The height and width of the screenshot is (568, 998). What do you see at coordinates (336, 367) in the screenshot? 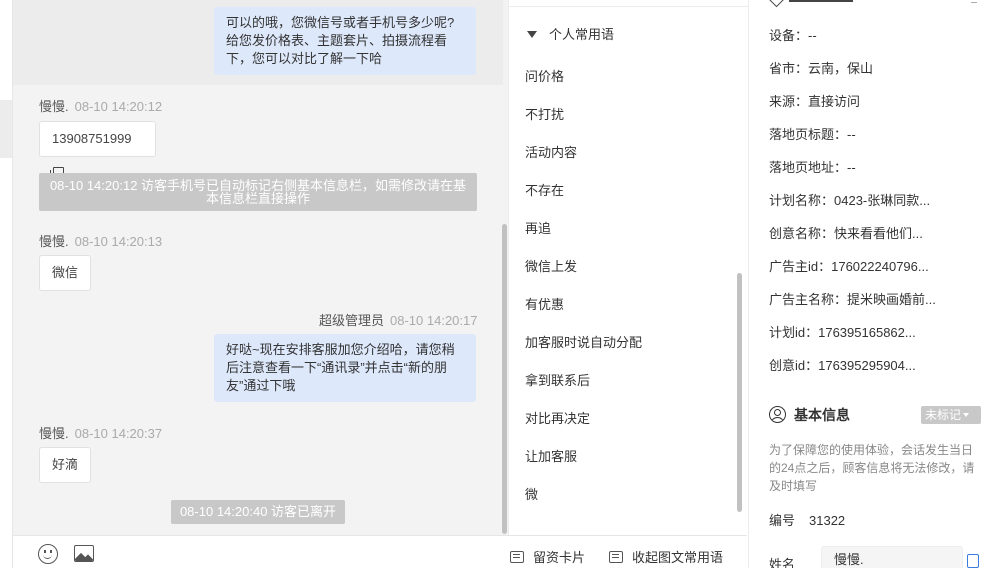
I see `message-line: 后注意查看一下“通讯录”并点击“新的朋` at bounding box center [336, 367].